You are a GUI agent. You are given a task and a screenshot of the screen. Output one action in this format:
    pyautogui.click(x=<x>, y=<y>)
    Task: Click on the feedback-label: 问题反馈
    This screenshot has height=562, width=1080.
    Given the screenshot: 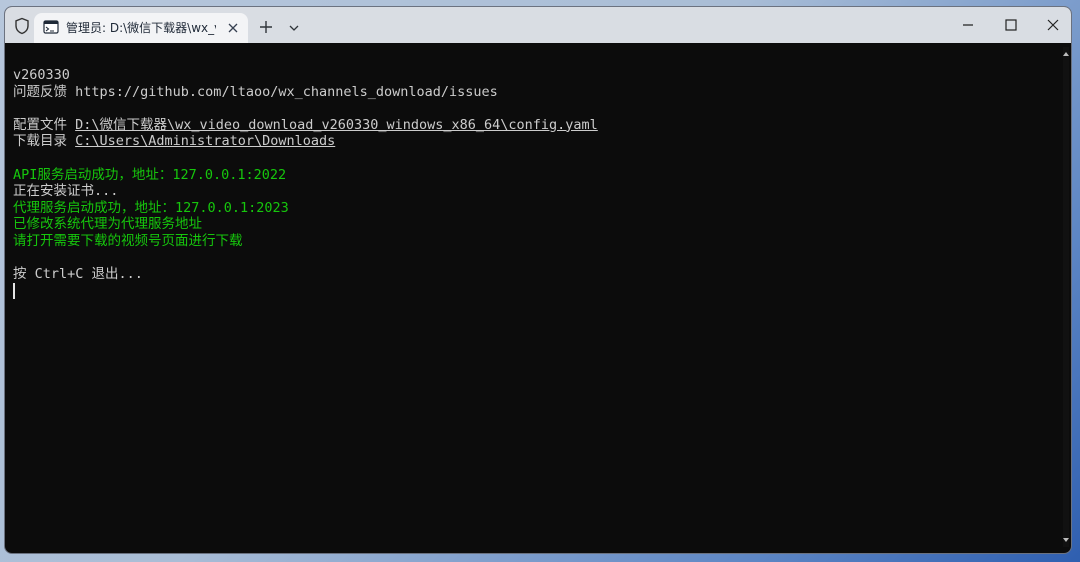 What is the action you would take?
    pyautogui.click(x=40, y=91)
    